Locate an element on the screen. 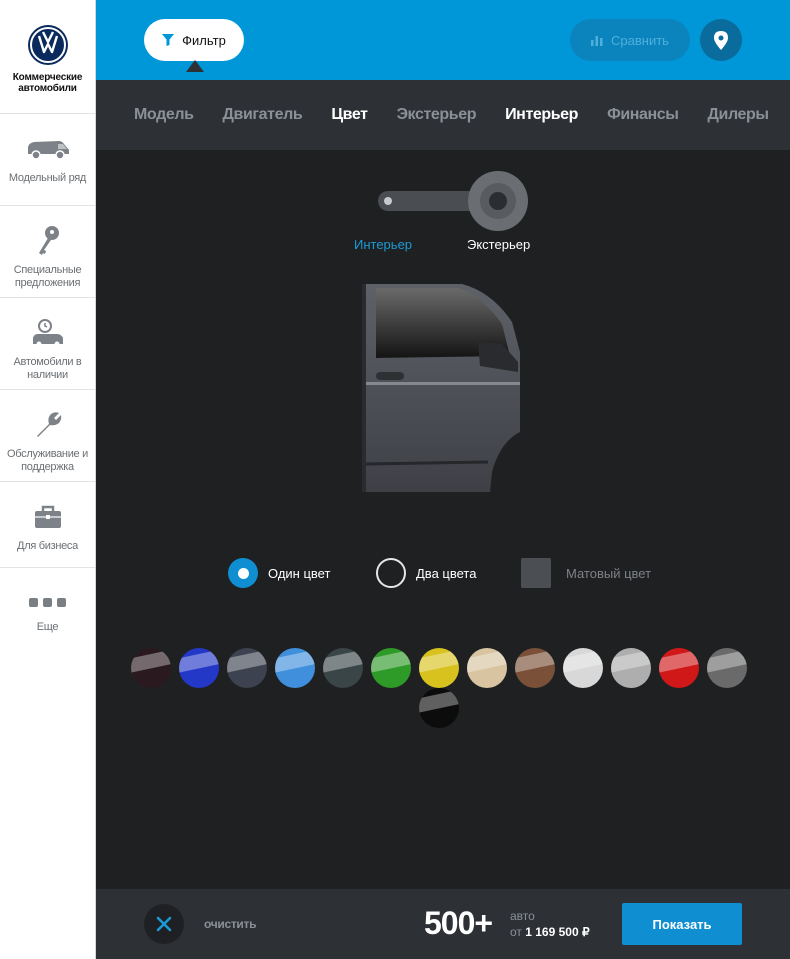 Image resolution: width=790 pixels, height=959 pixels. location-pin-icon is located at coordinates (721, 40).